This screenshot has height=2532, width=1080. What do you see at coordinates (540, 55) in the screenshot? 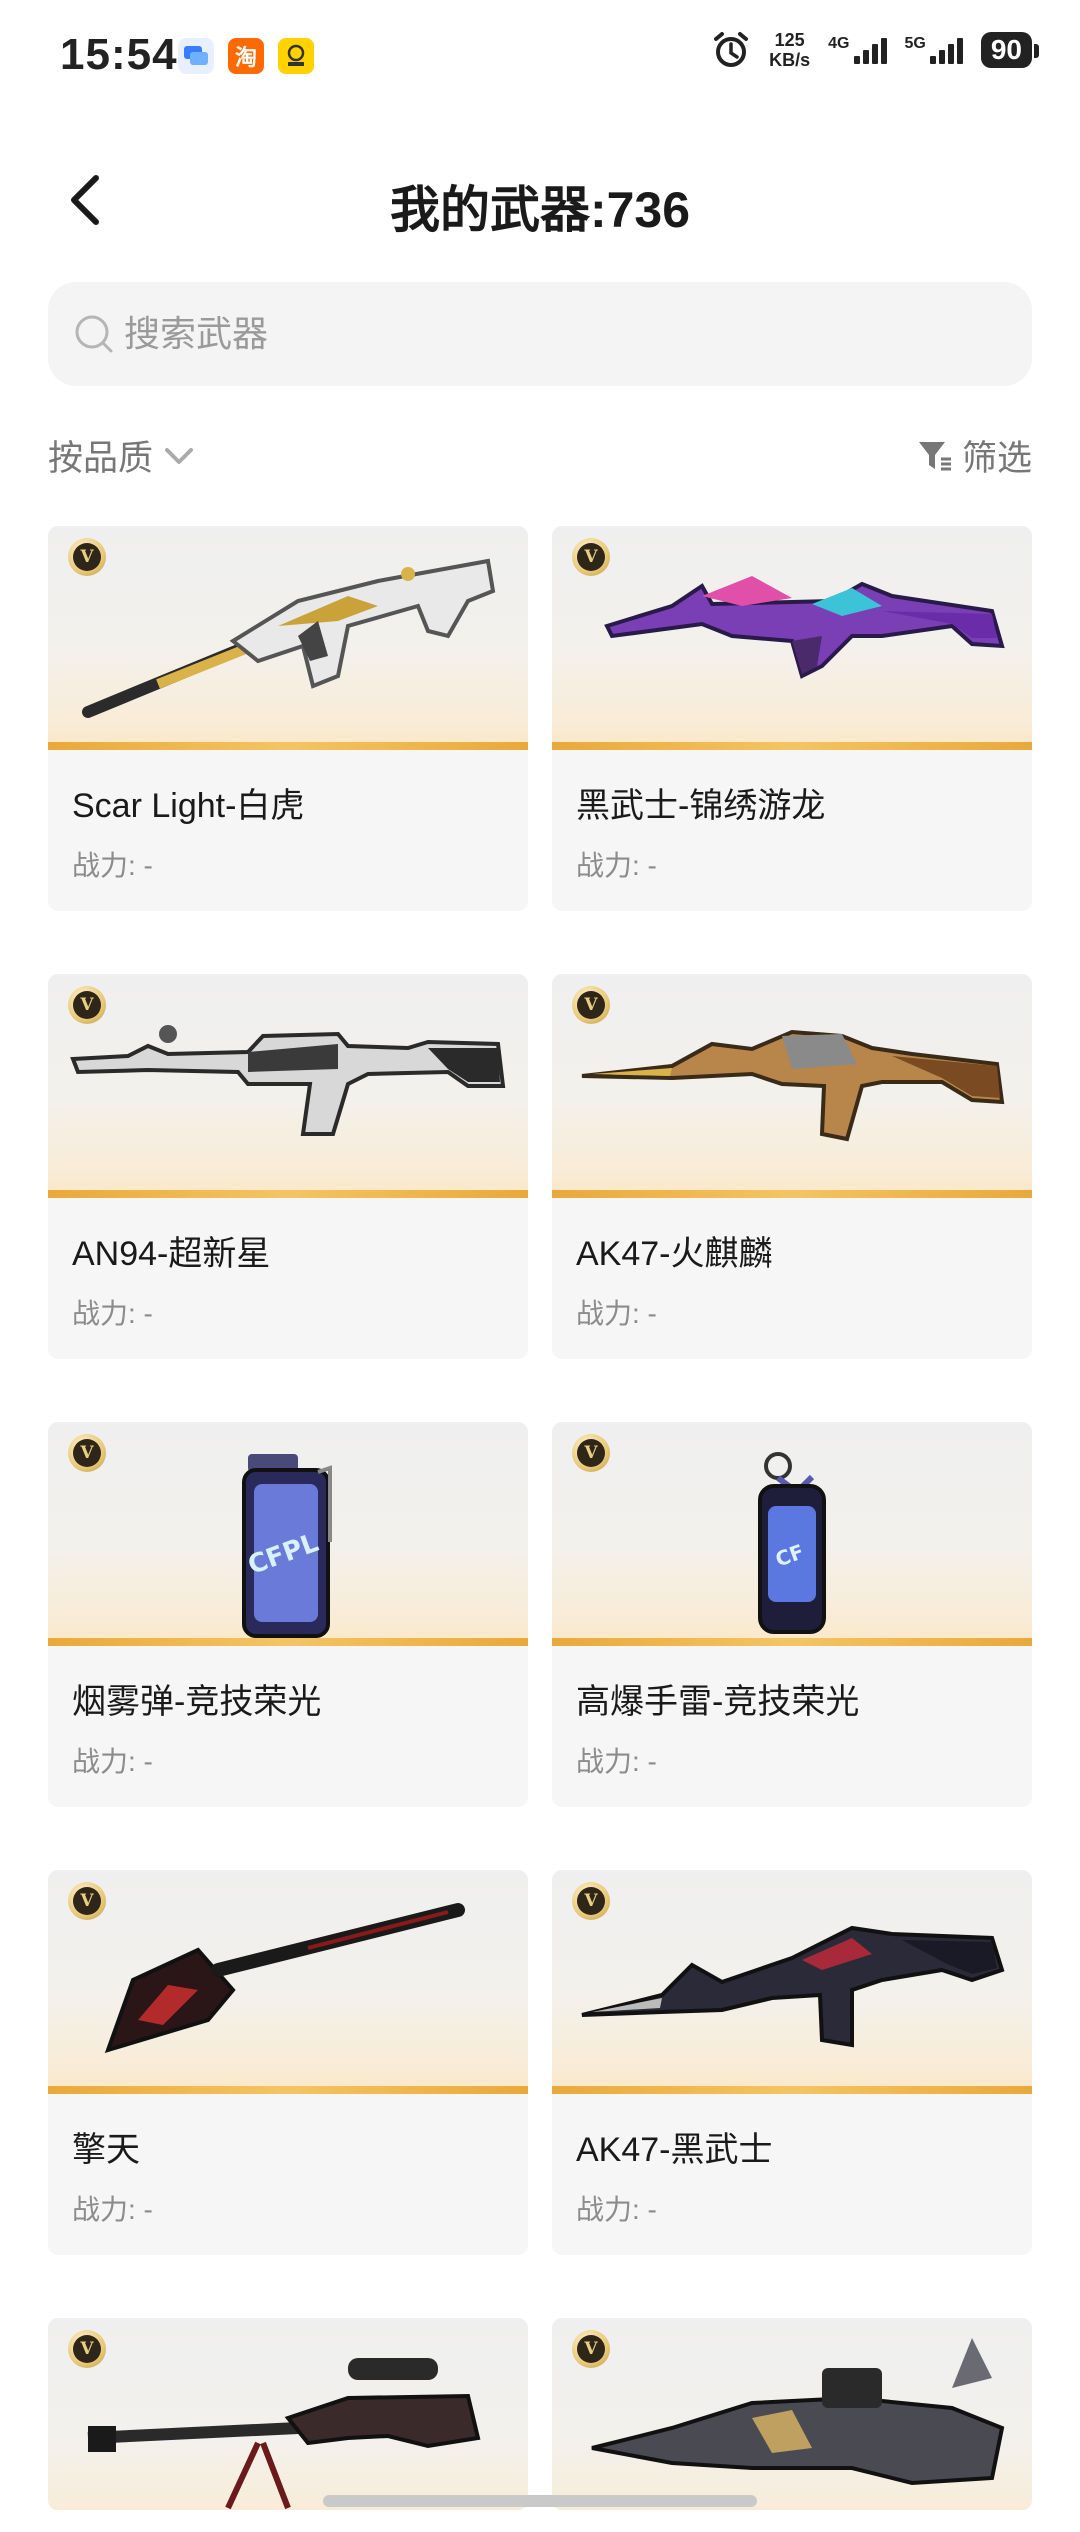
I see `status-bar: 15:54 淘 125 KB/s 4G 5G 90` at bounding box center [540, 55].